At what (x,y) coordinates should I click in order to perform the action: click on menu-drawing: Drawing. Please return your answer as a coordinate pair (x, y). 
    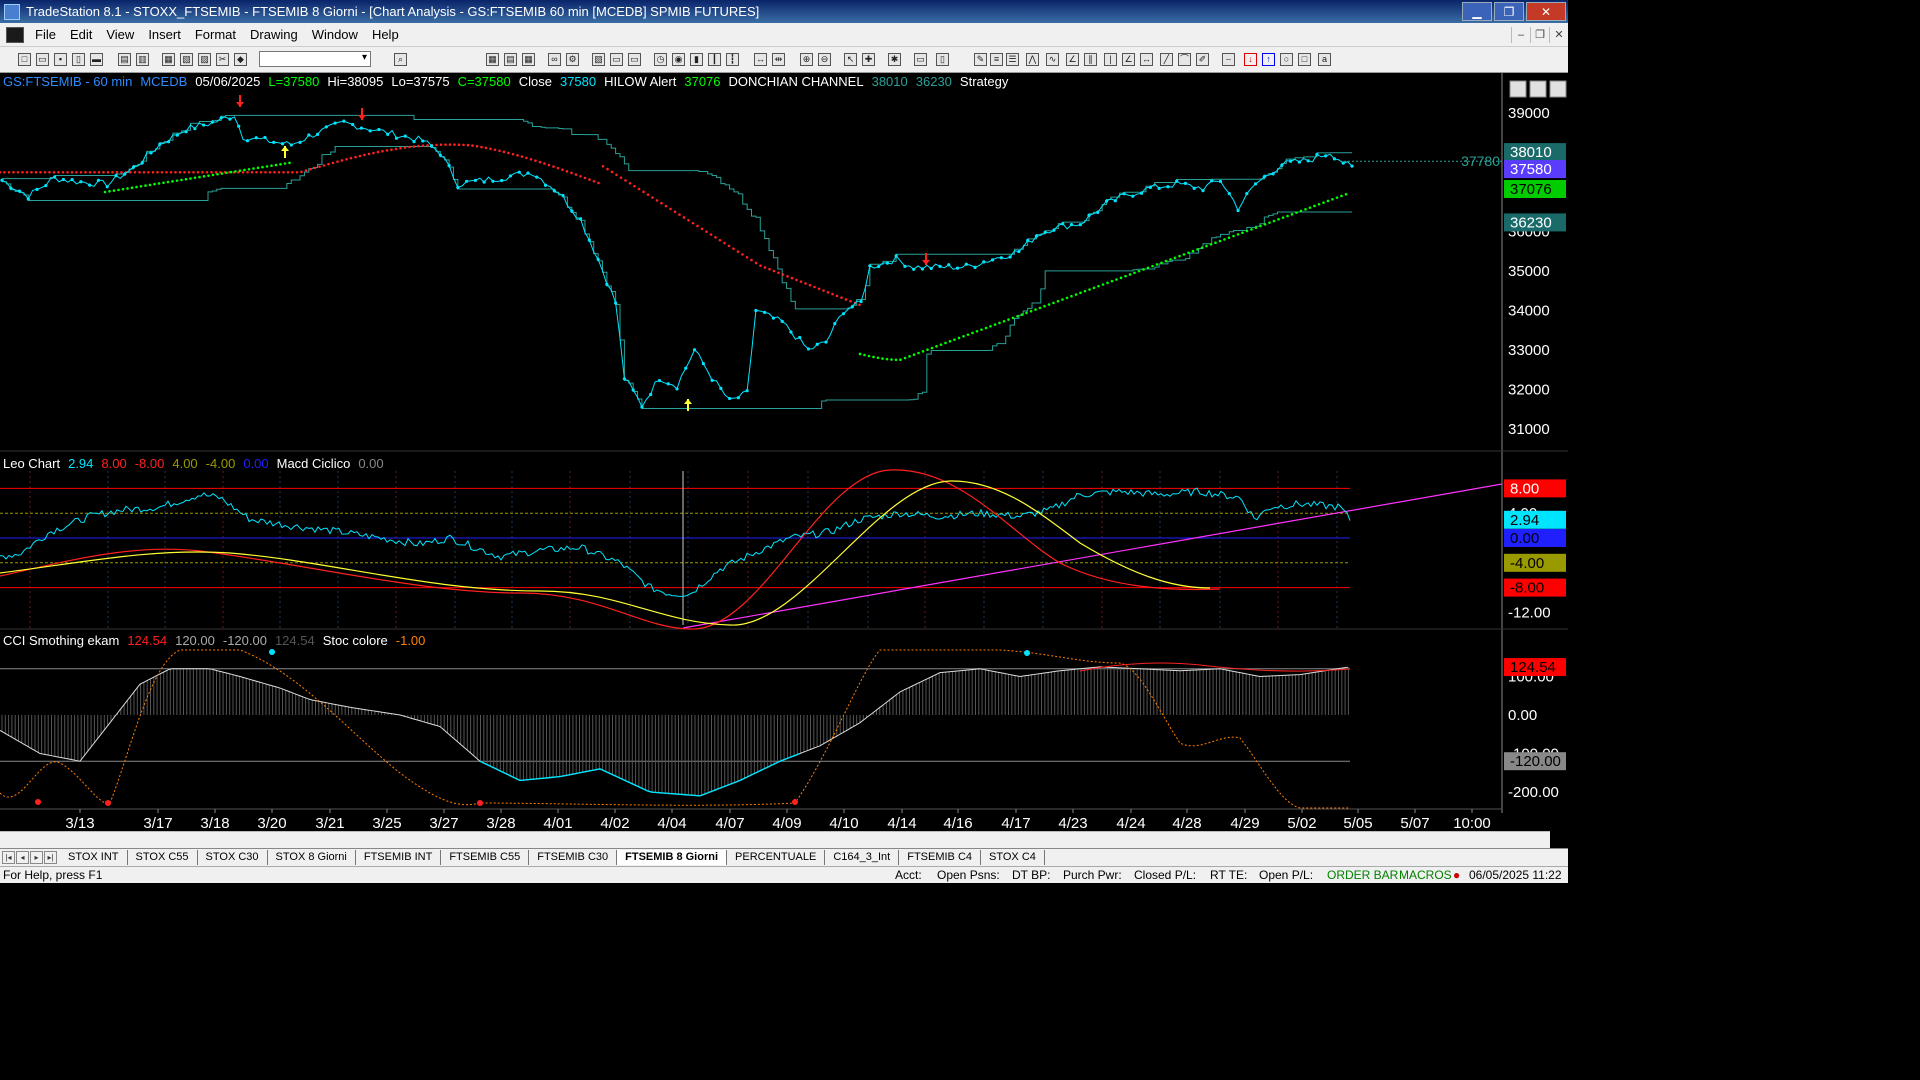
    Looking at the image, I should click on (274, 34).